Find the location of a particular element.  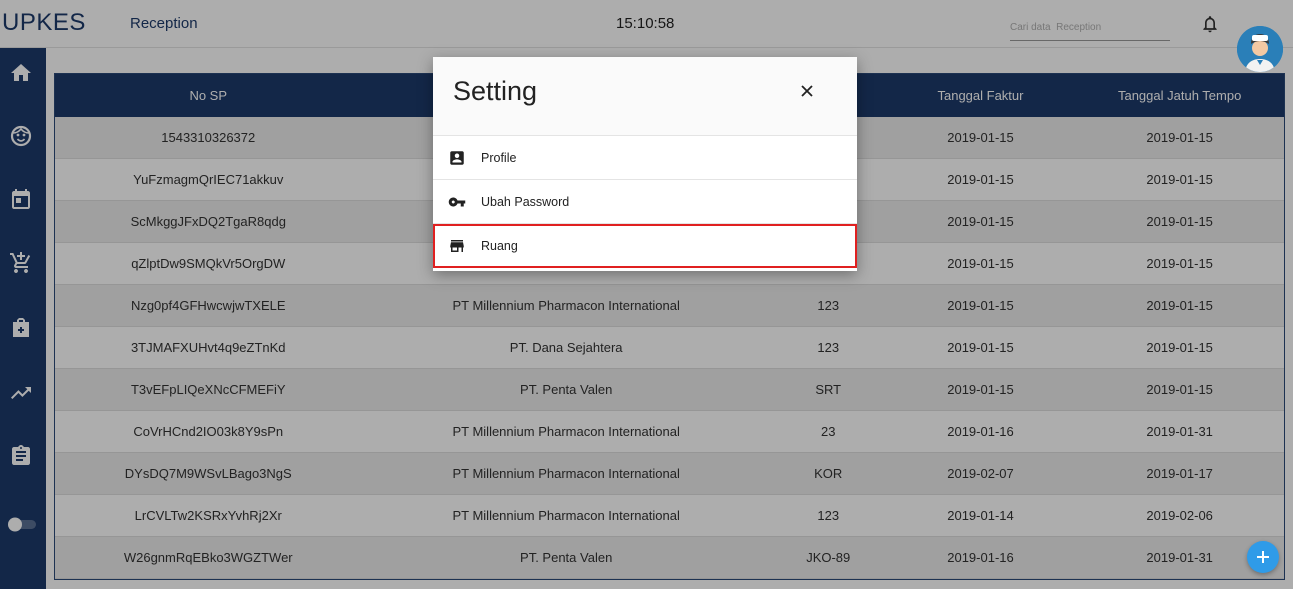

close-button is located at coordinates (807, 91).